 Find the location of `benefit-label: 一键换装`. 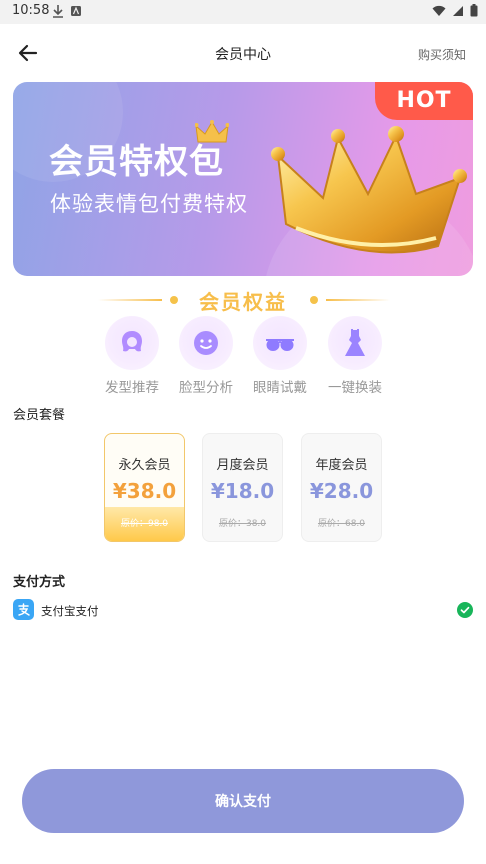

benefit-label: 一键换装 is located at coordinates (355, 388).